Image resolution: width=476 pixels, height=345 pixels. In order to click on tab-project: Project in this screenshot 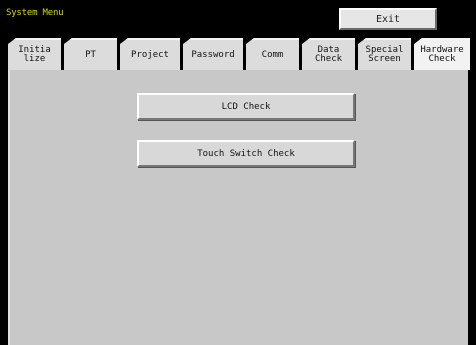, I will do `click(150, 54)`.